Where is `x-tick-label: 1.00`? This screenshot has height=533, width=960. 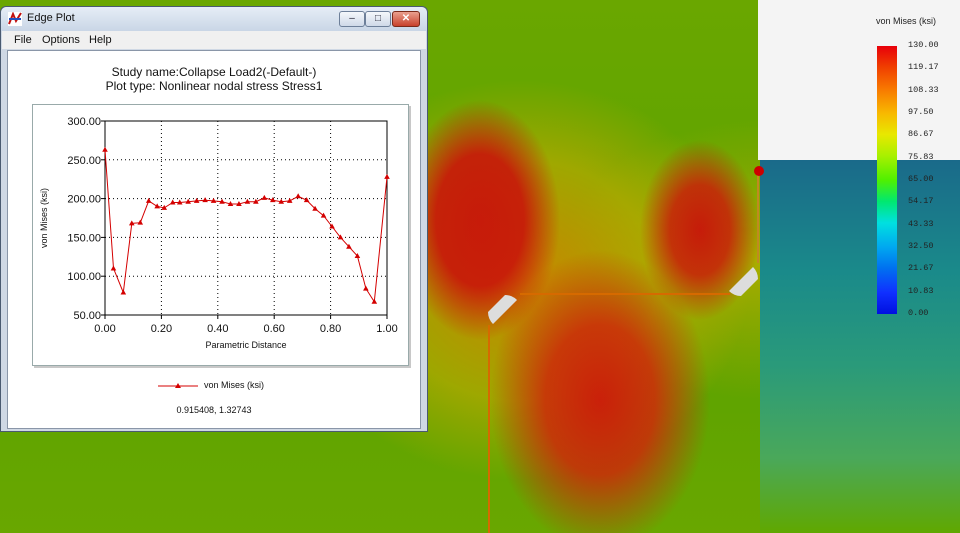
x-tick-label: 1.00 is located at coordinates (386, 329).